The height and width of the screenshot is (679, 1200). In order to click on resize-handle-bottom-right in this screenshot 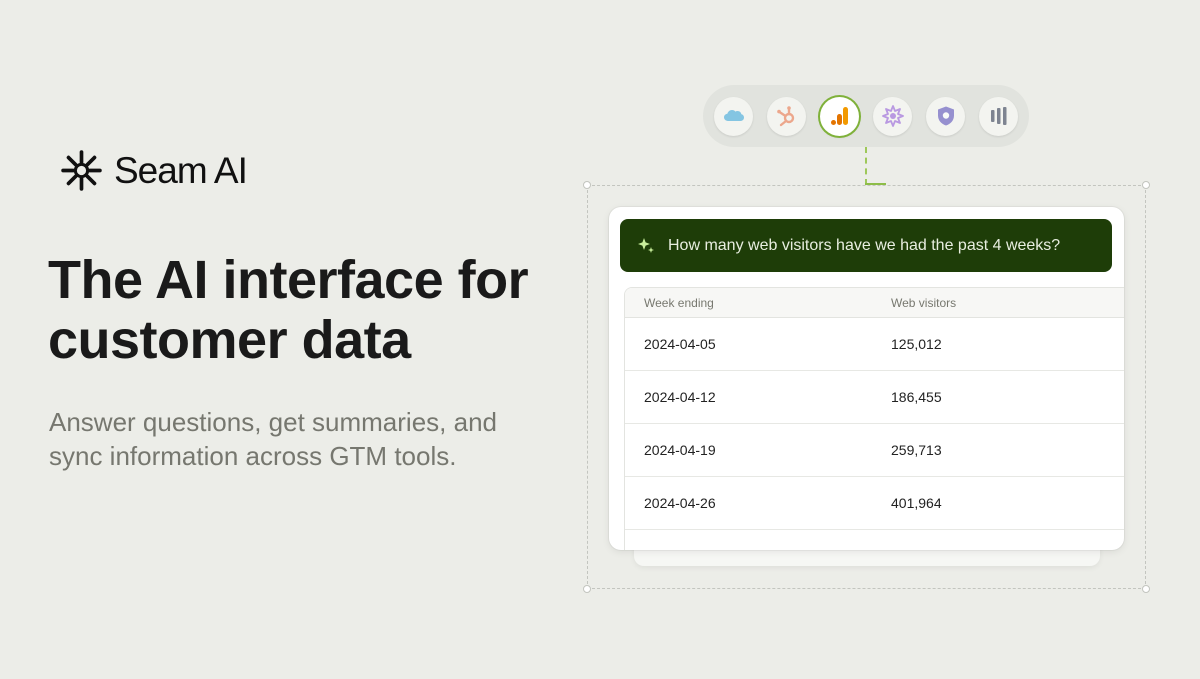, I will do `click(1146, 589)`.